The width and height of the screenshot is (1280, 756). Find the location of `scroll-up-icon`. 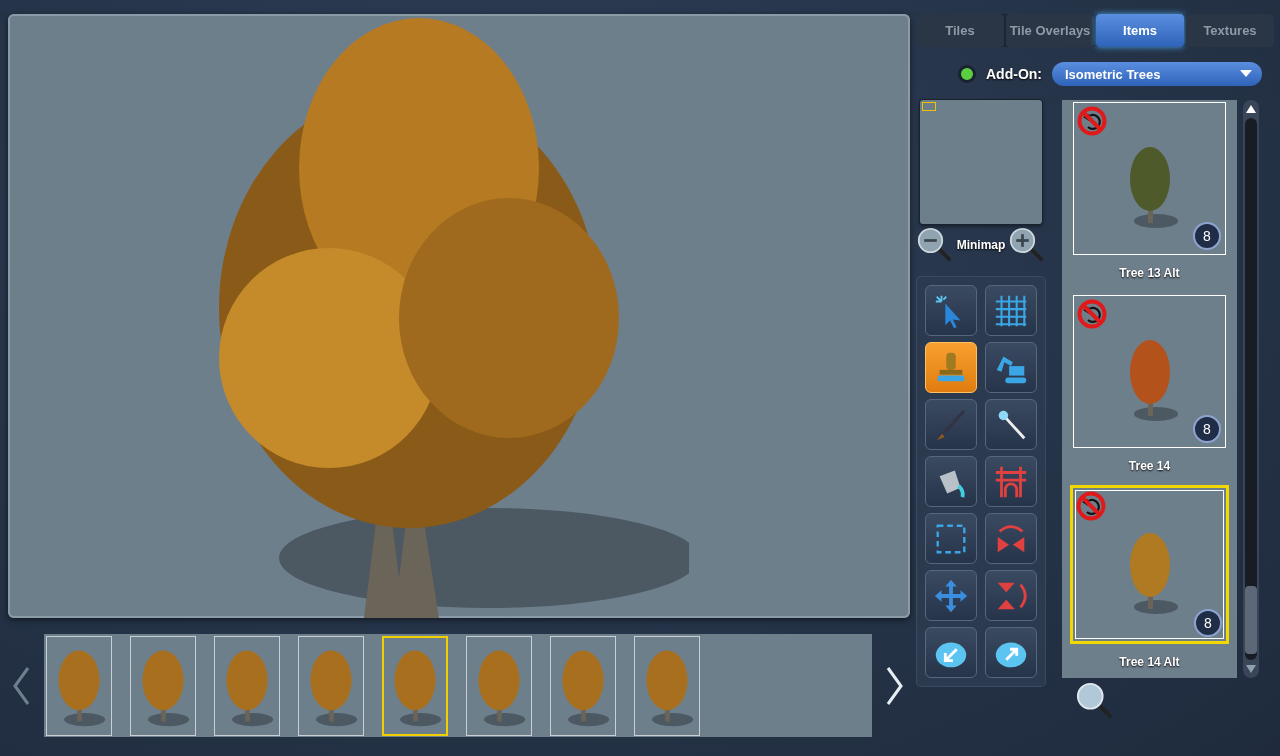

scroll-up-icon is located at coordinates (1251, 109).